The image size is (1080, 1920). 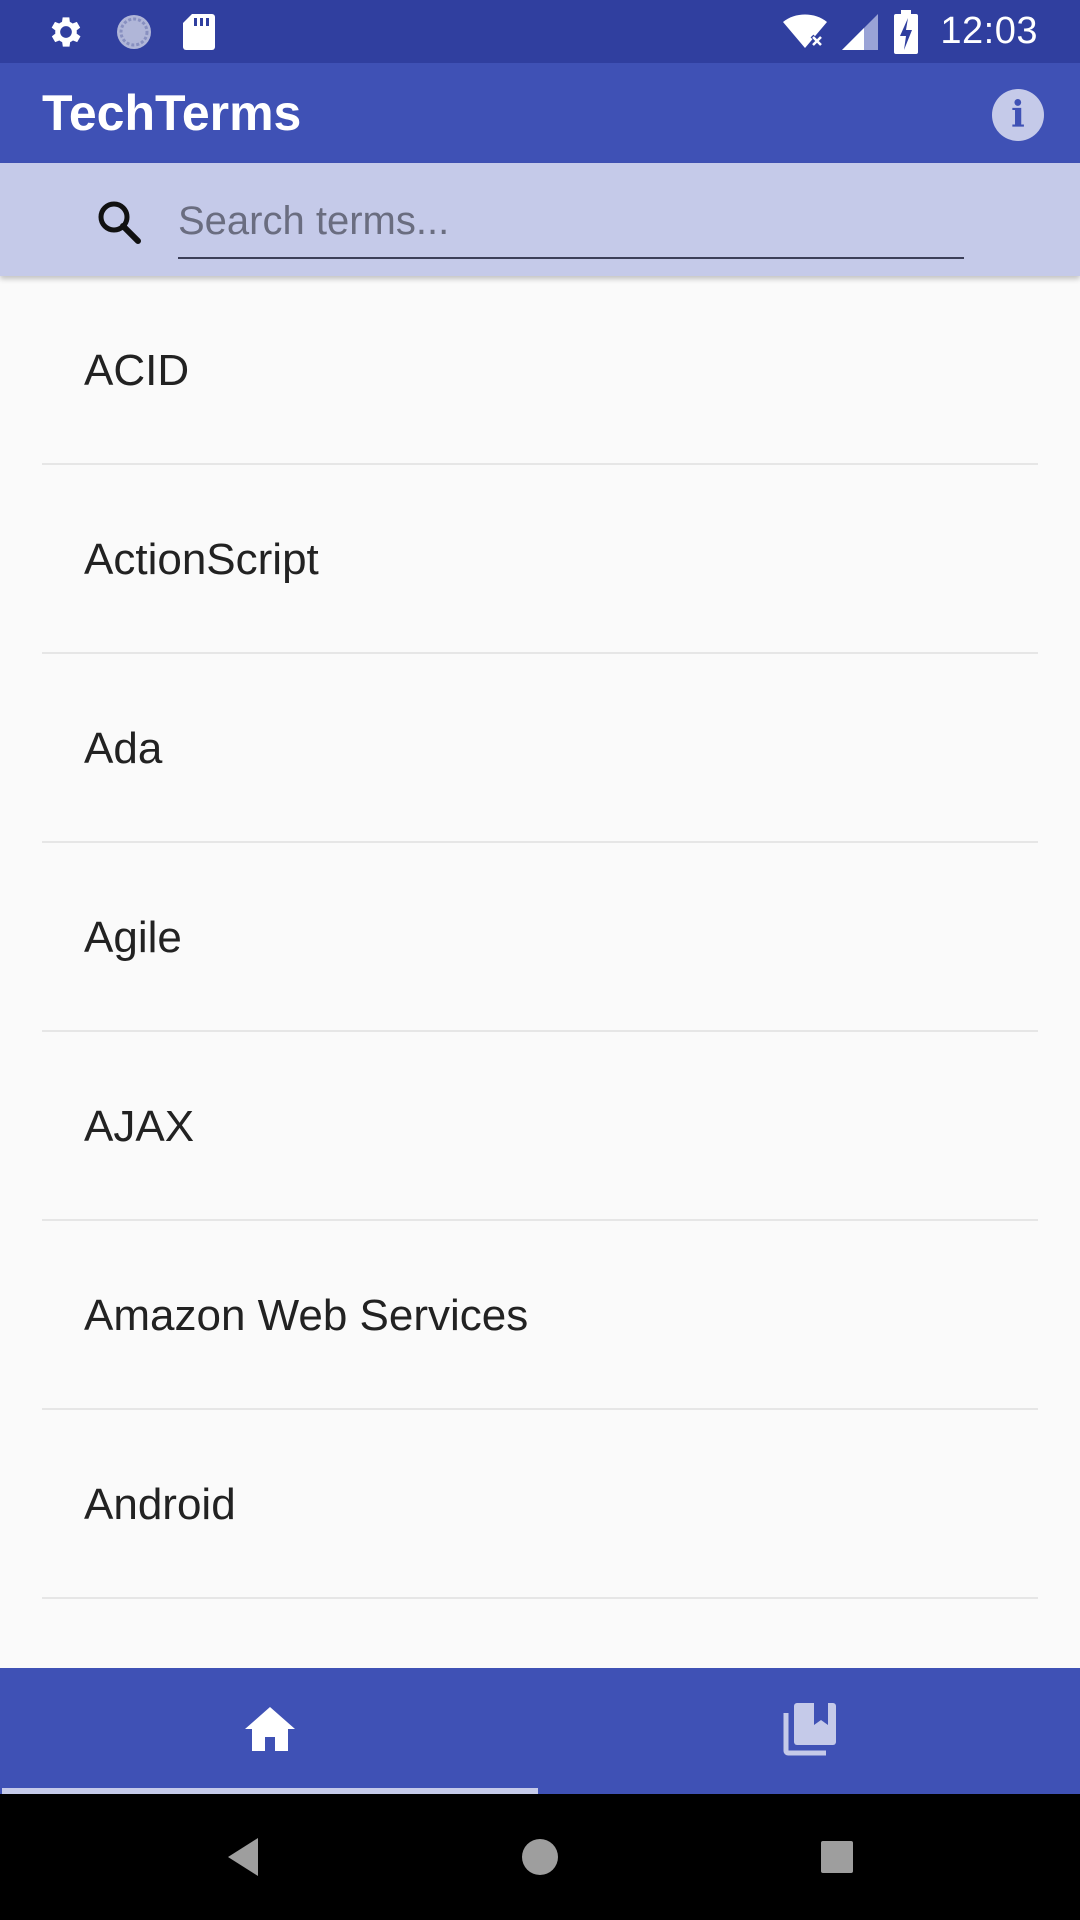 What do you see at coordinates (119, 222) in the screenshot?
I see `search-icon` at bounding box center [119, 222].